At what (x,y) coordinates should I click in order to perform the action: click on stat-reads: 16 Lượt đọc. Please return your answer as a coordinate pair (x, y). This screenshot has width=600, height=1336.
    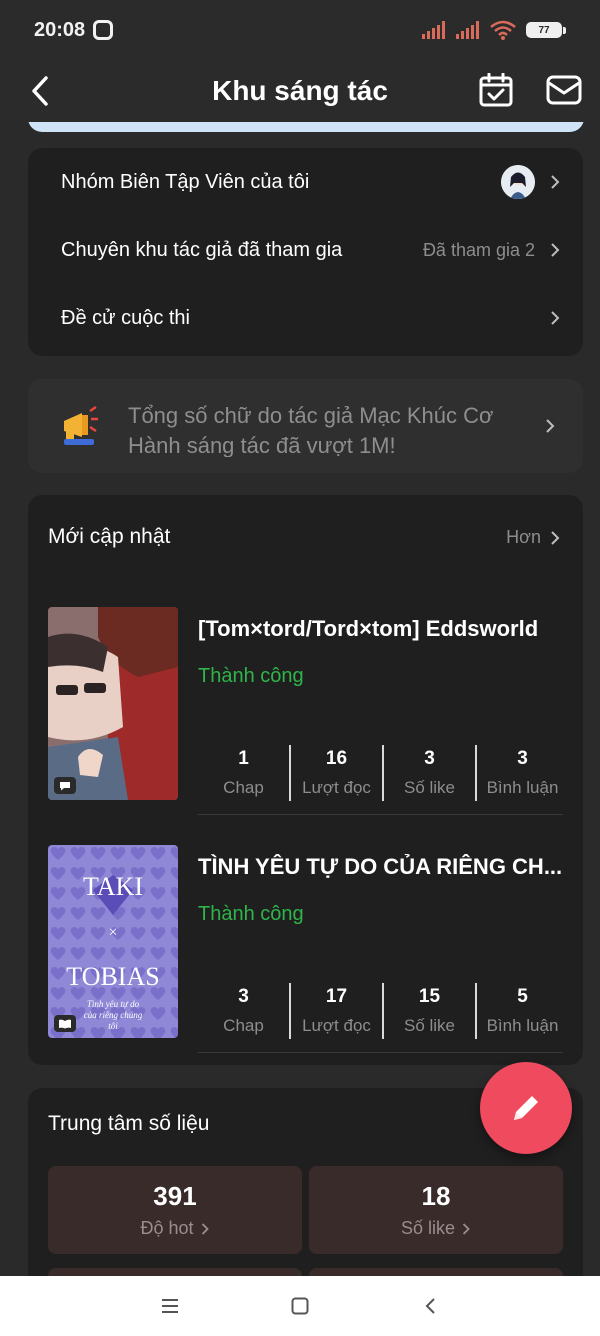
    Looking at the image, I should click on (335, 773).